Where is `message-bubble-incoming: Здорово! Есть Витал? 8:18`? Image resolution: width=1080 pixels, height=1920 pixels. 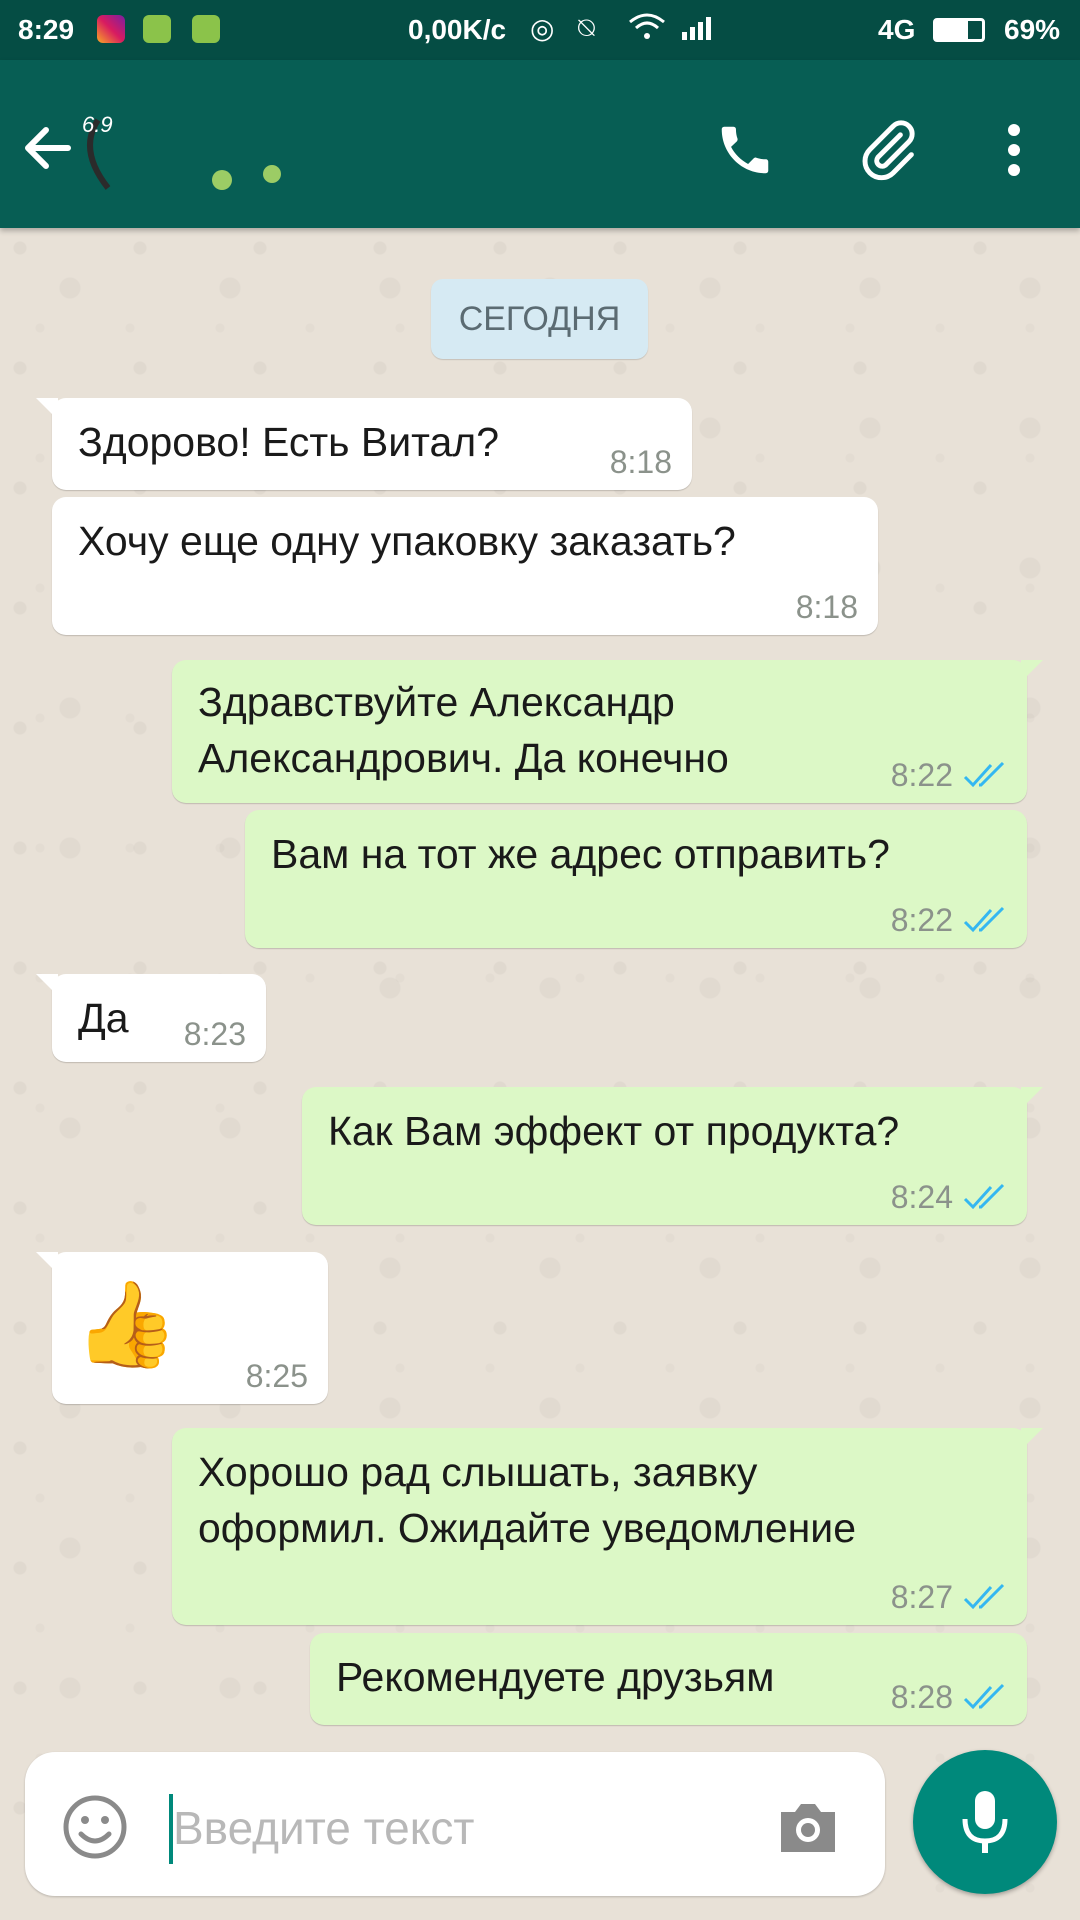
message-bubble-incoming: Здорово! Есть Витал? 8:18 is located at coordinates (364, 444).